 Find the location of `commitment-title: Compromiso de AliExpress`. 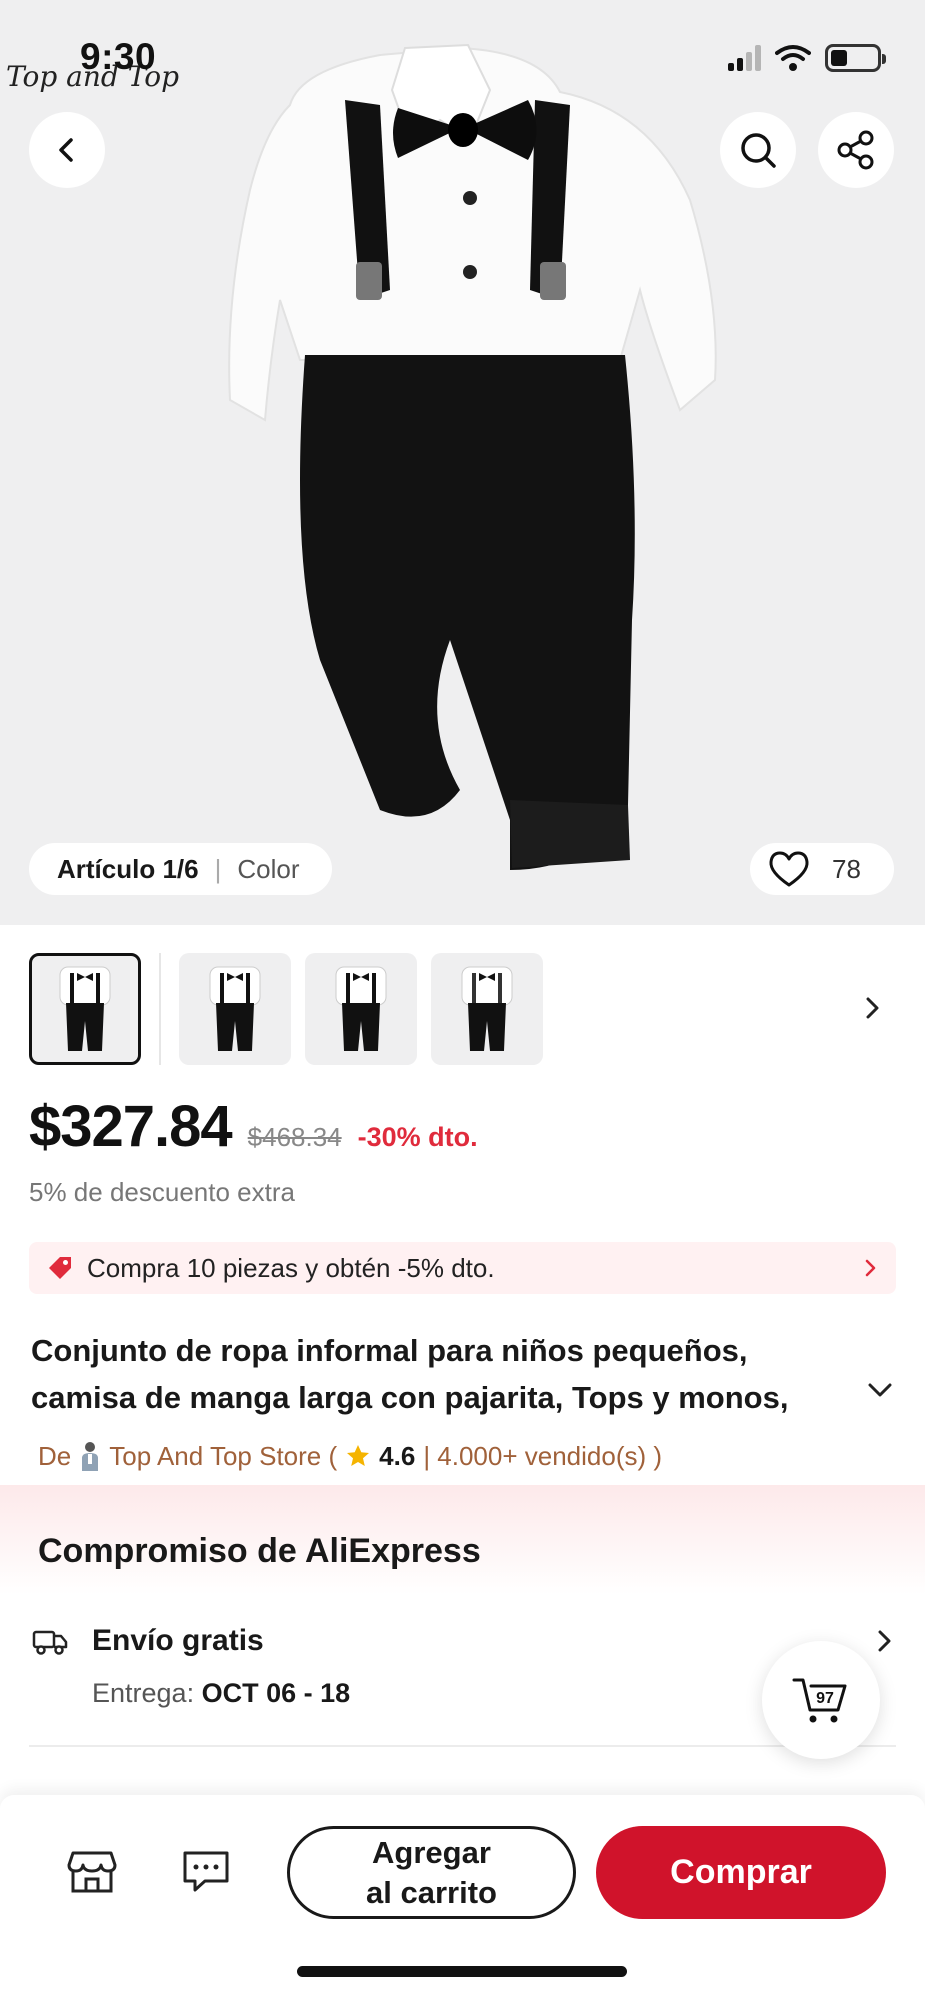

commitment-title: Compromiso de AliExpress is located at coordinates (259, 1551).